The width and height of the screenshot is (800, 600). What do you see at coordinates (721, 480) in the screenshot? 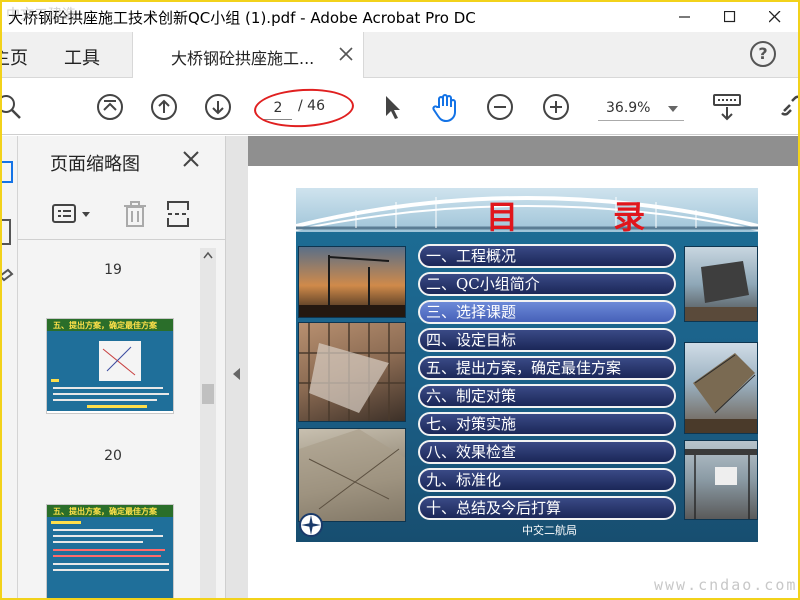
I see `photo-crane-lift` at bounding box center [721, 480].